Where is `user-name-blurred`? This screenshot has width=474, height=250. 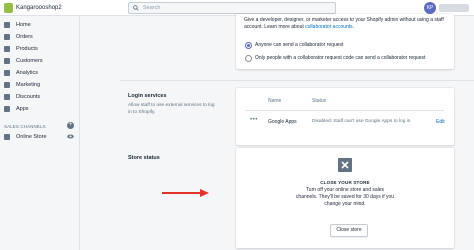
user-name-blurred is located at coordinates (454, 8).